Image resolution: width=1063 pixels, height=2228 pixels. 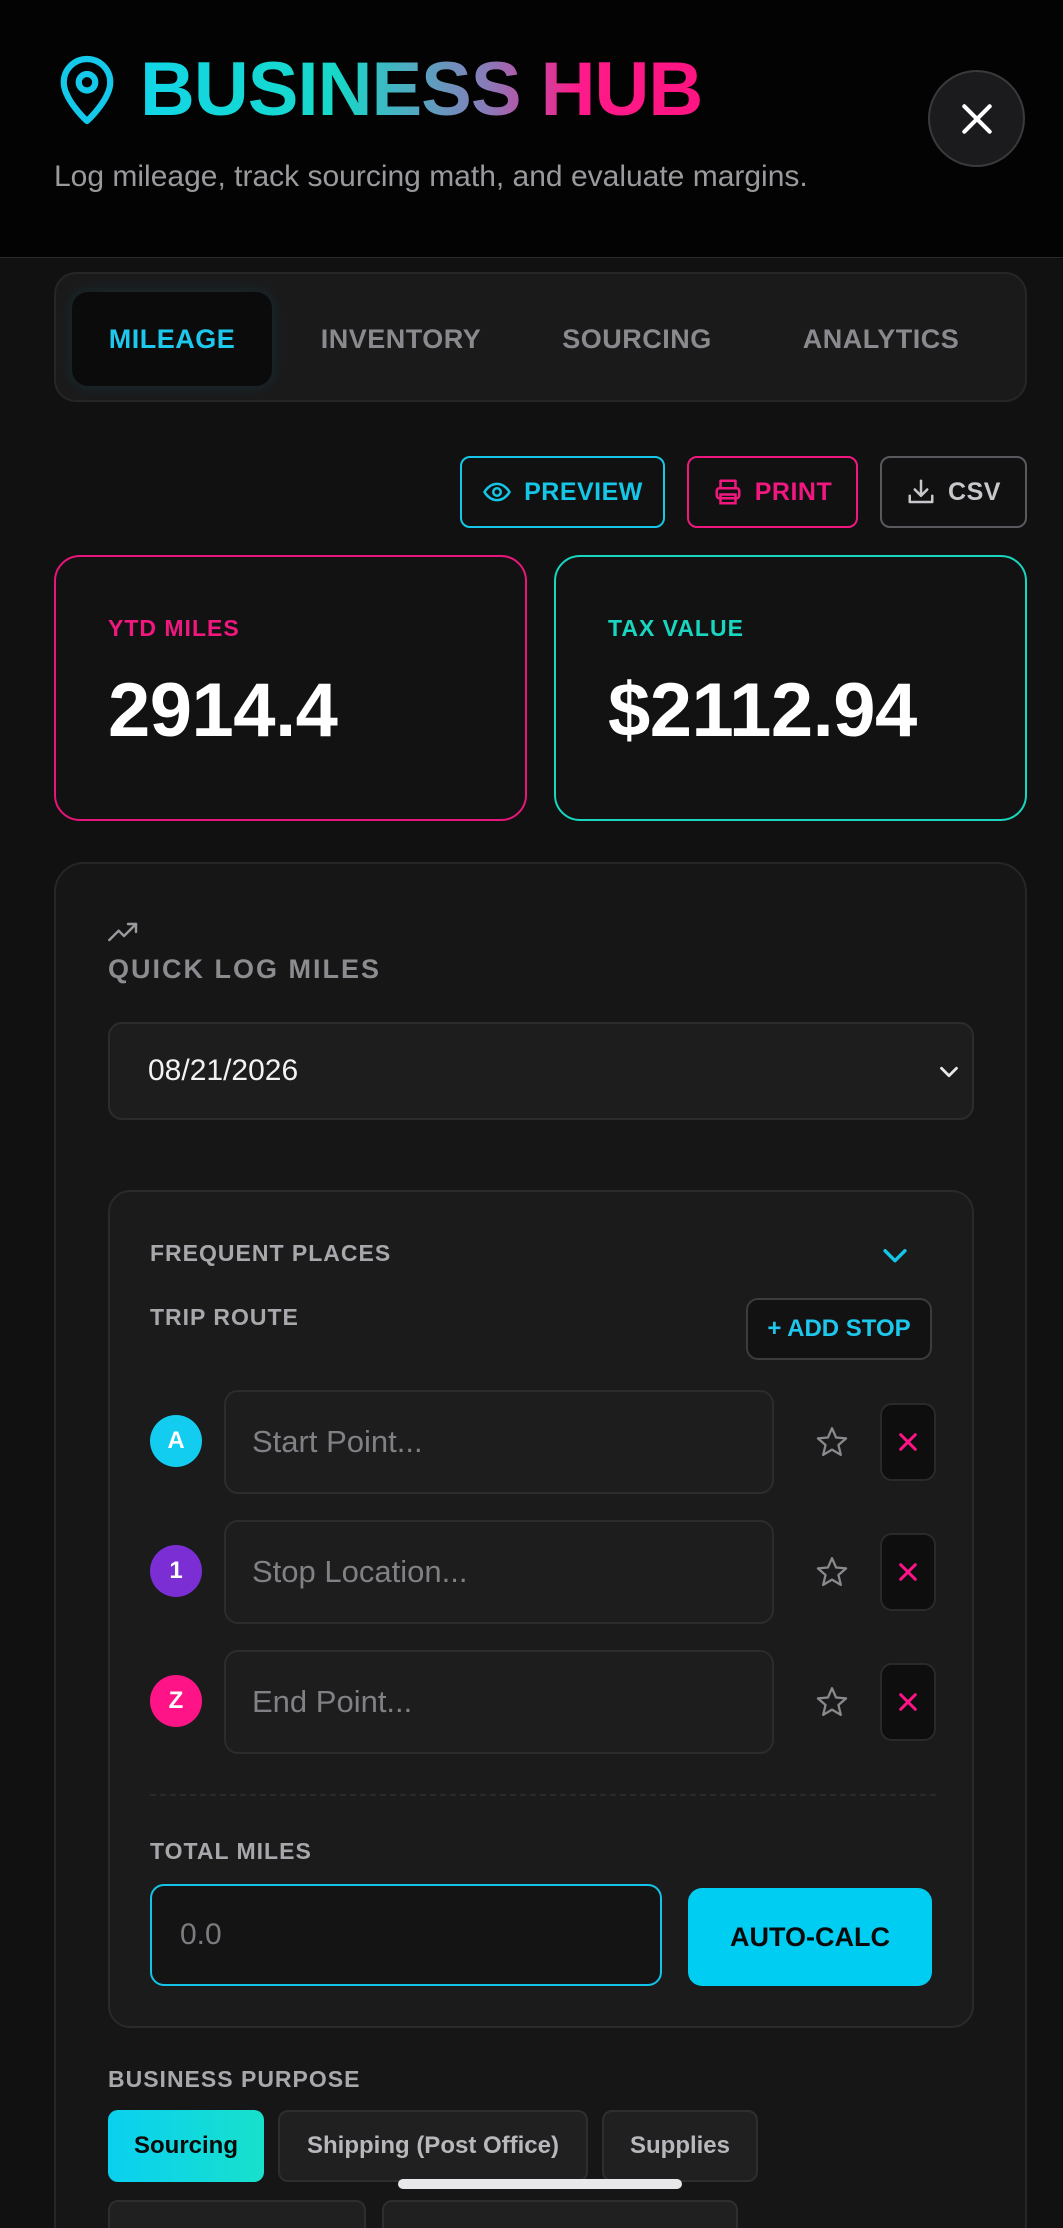 What do you see at coordinates (921, 491) in the screenshot?
I see `download-icon` at bounding box center [921, 491].